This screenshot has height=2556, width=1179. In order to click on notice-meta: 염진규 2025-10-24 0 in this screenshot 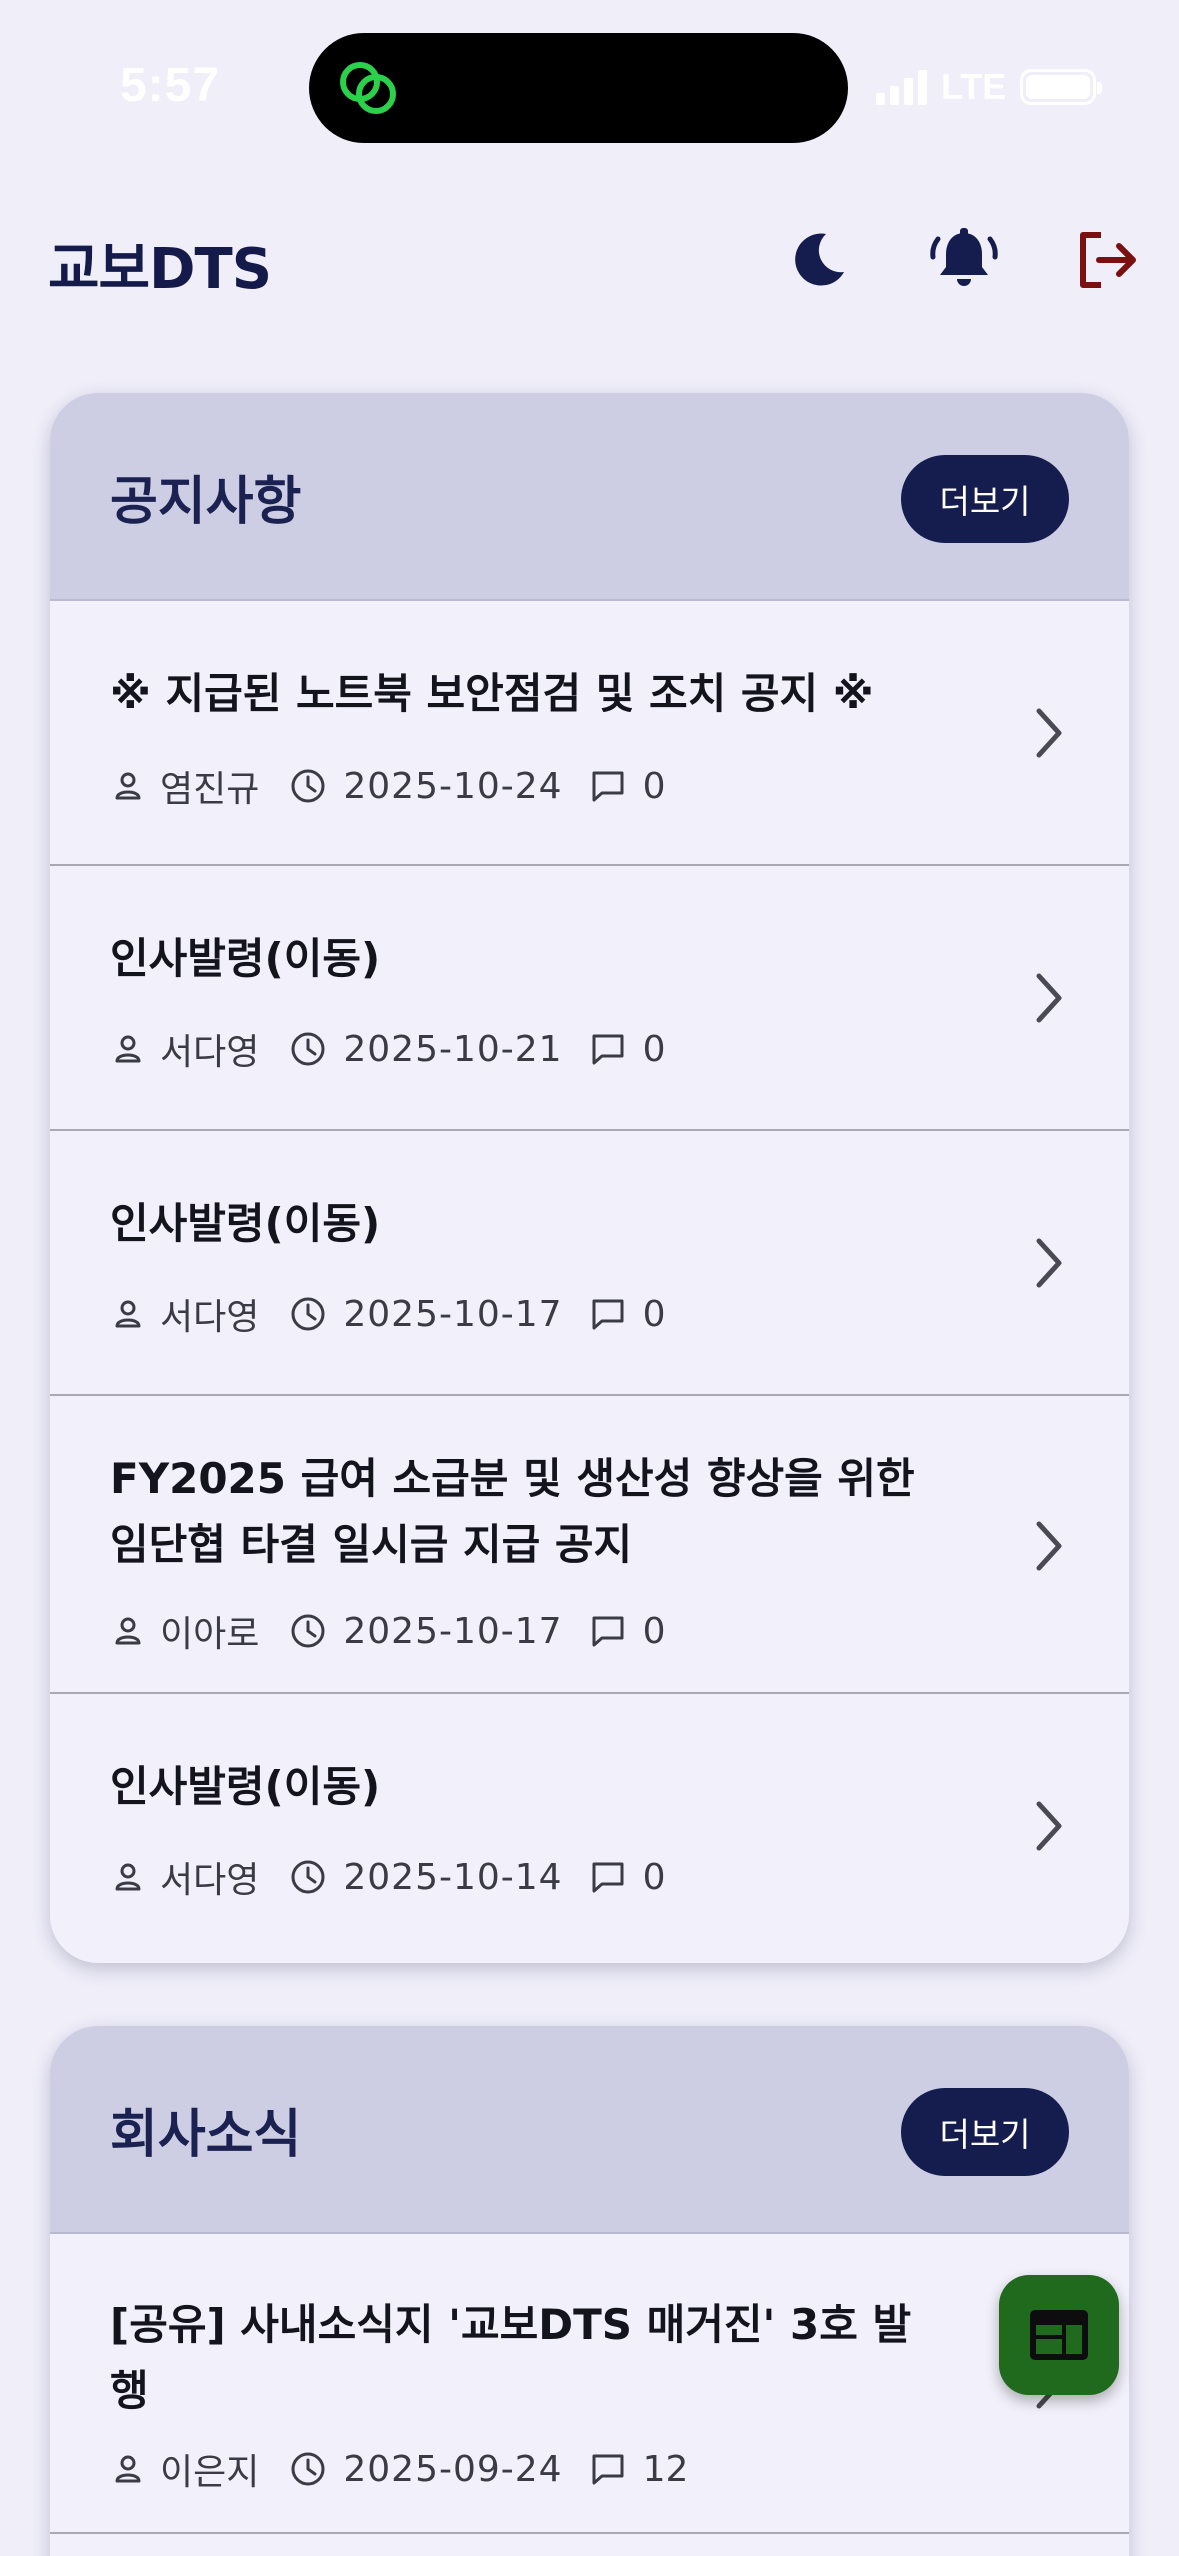, I will do `click(388, 786)`.